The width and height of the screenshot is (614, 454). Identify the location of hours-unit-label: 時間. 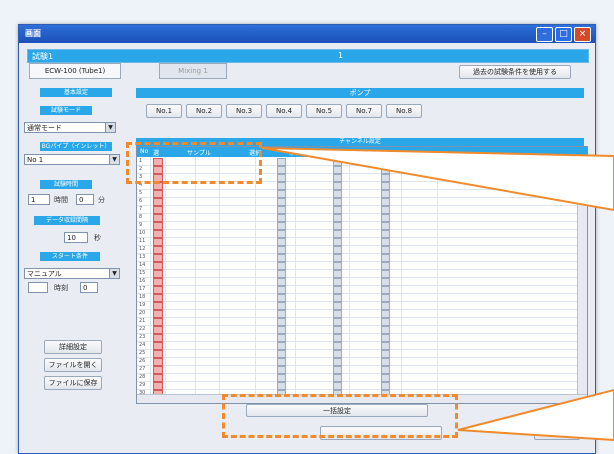
(61, 200).